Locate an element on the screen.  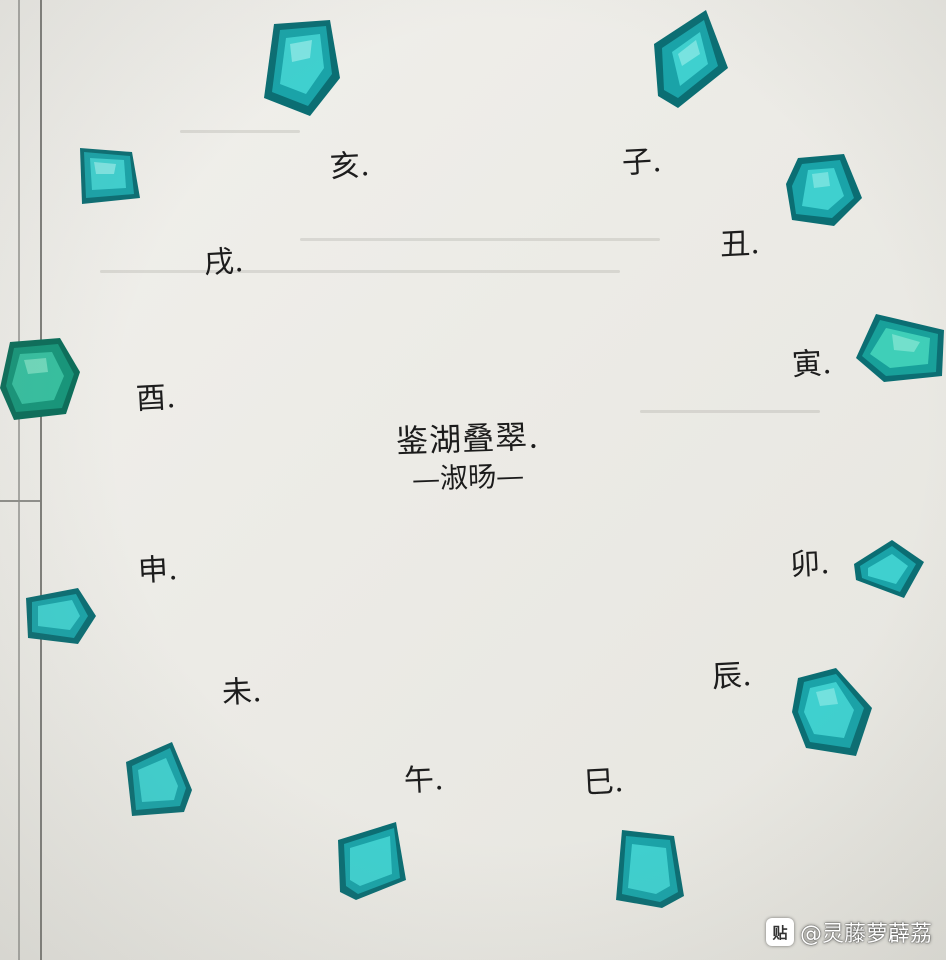
watermark: 贴 @灵藤萝薜荔 is located at coordinates (848, 932).